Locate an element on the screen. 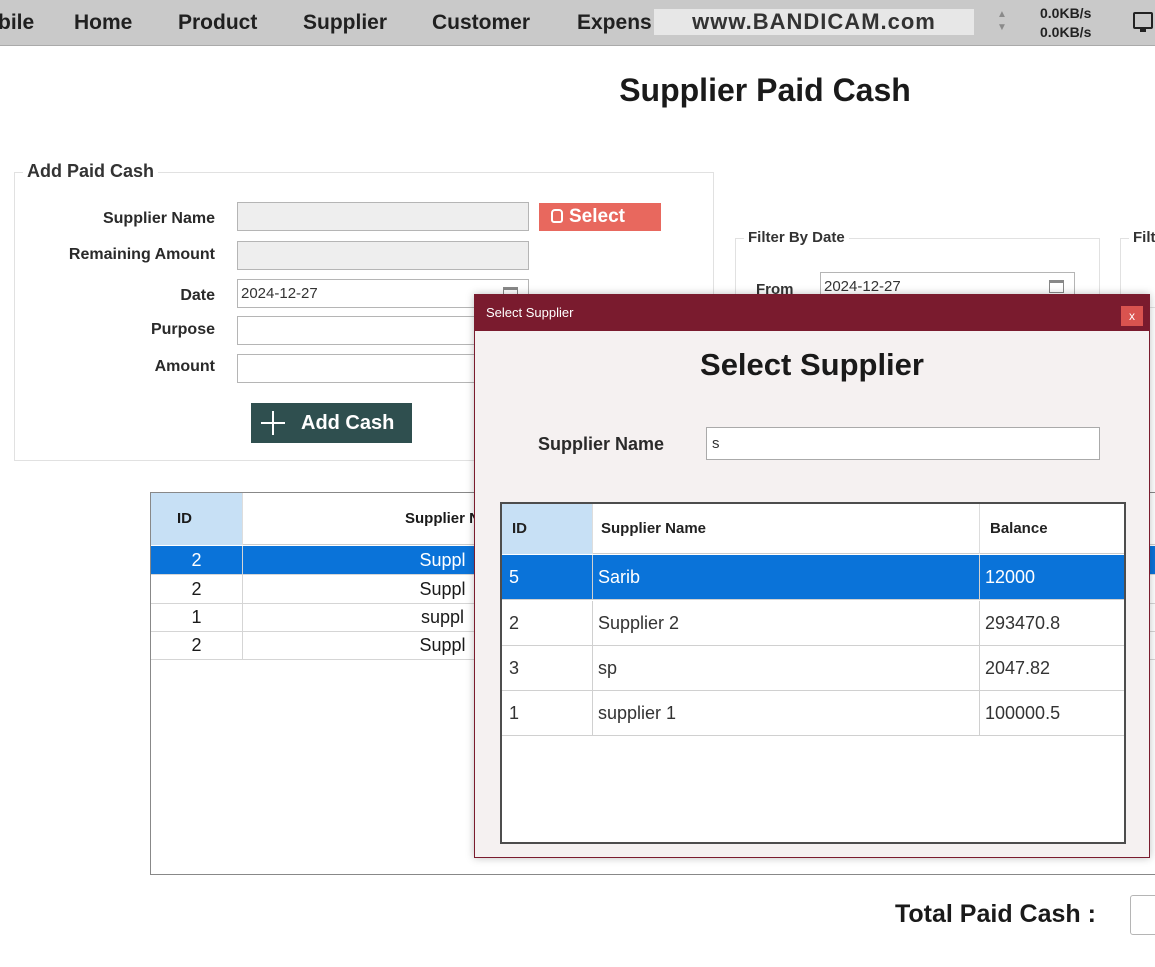 Image resolution: width=1155 pixels, height=967 pixels. add-paid-cash-title: Add Paid Cash is located at coordinates (91, 171).